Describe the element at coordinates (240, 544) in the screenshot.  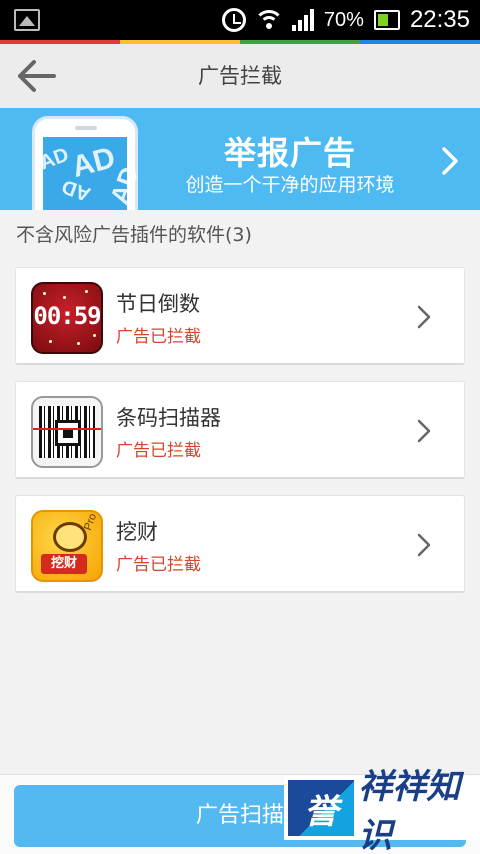
I see `list-item: 挖财 Pro 挖财 广告已拦截` at that location.